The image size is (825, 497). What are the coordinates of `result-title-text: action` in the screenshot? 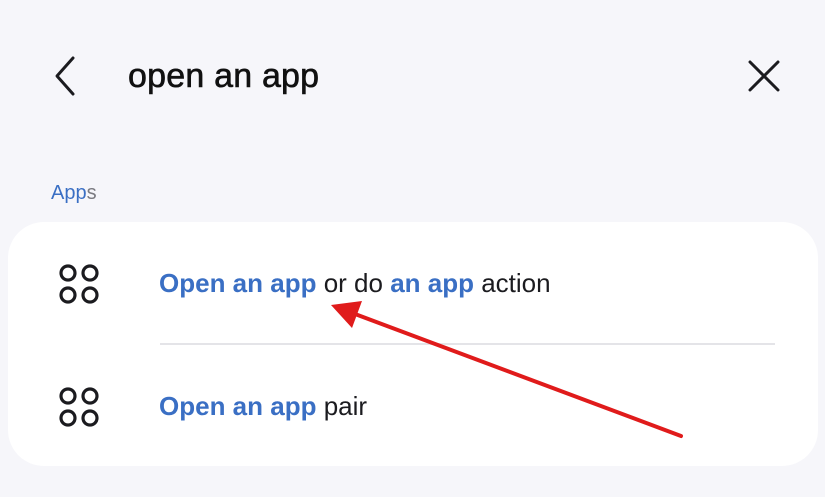 It's located at (512, 283).